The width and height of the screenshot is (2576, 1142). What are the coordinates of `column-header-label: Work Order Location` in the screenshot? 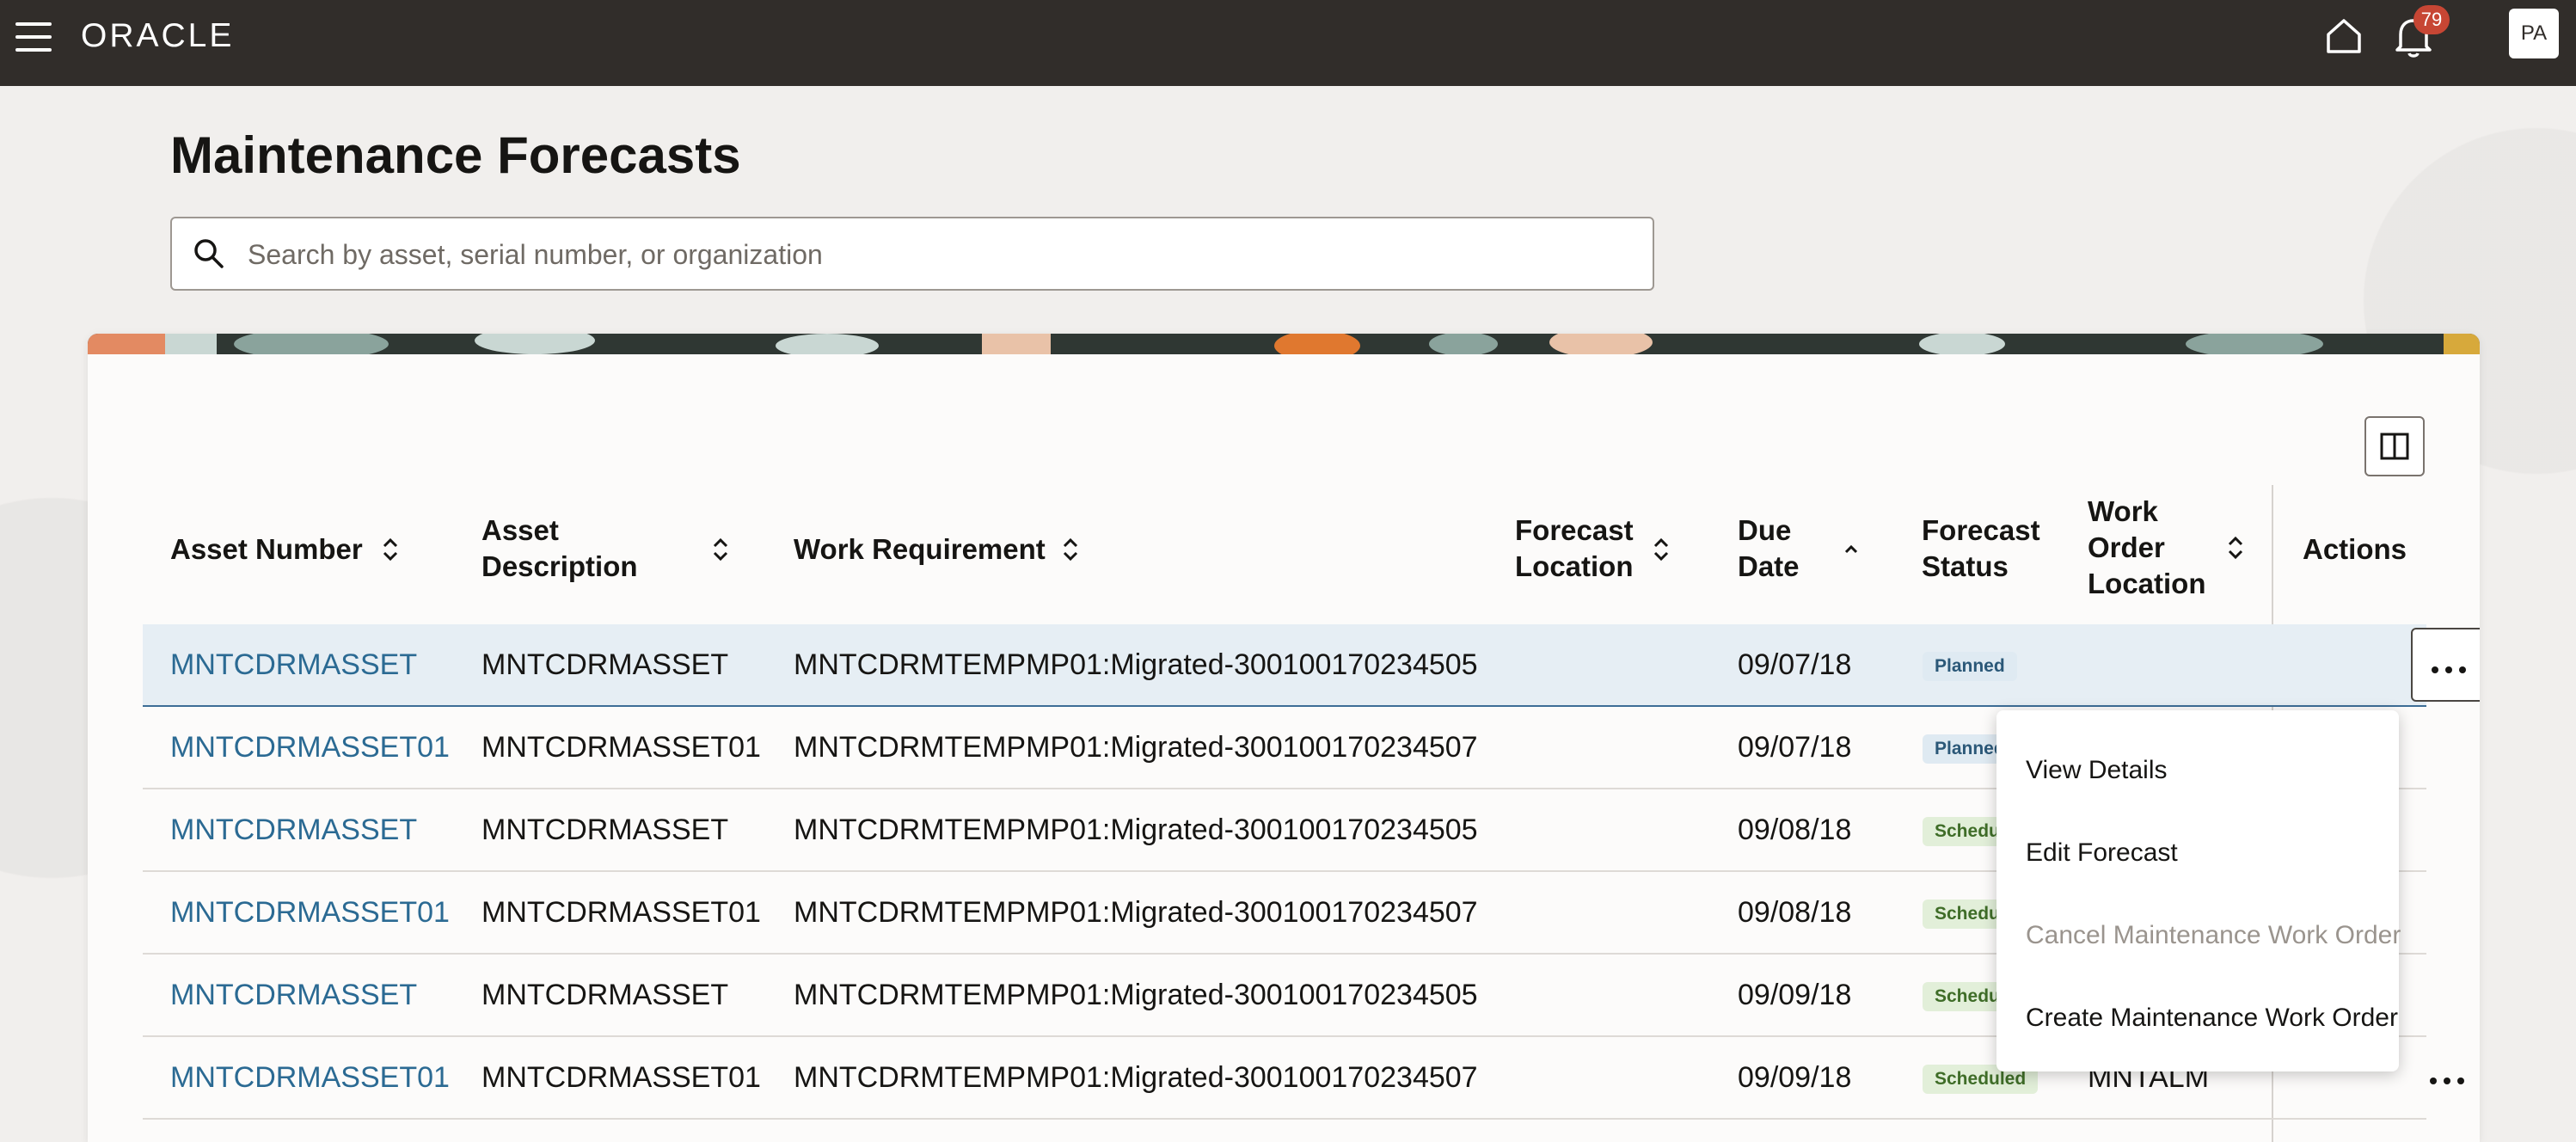 It's located at (2147, 547).